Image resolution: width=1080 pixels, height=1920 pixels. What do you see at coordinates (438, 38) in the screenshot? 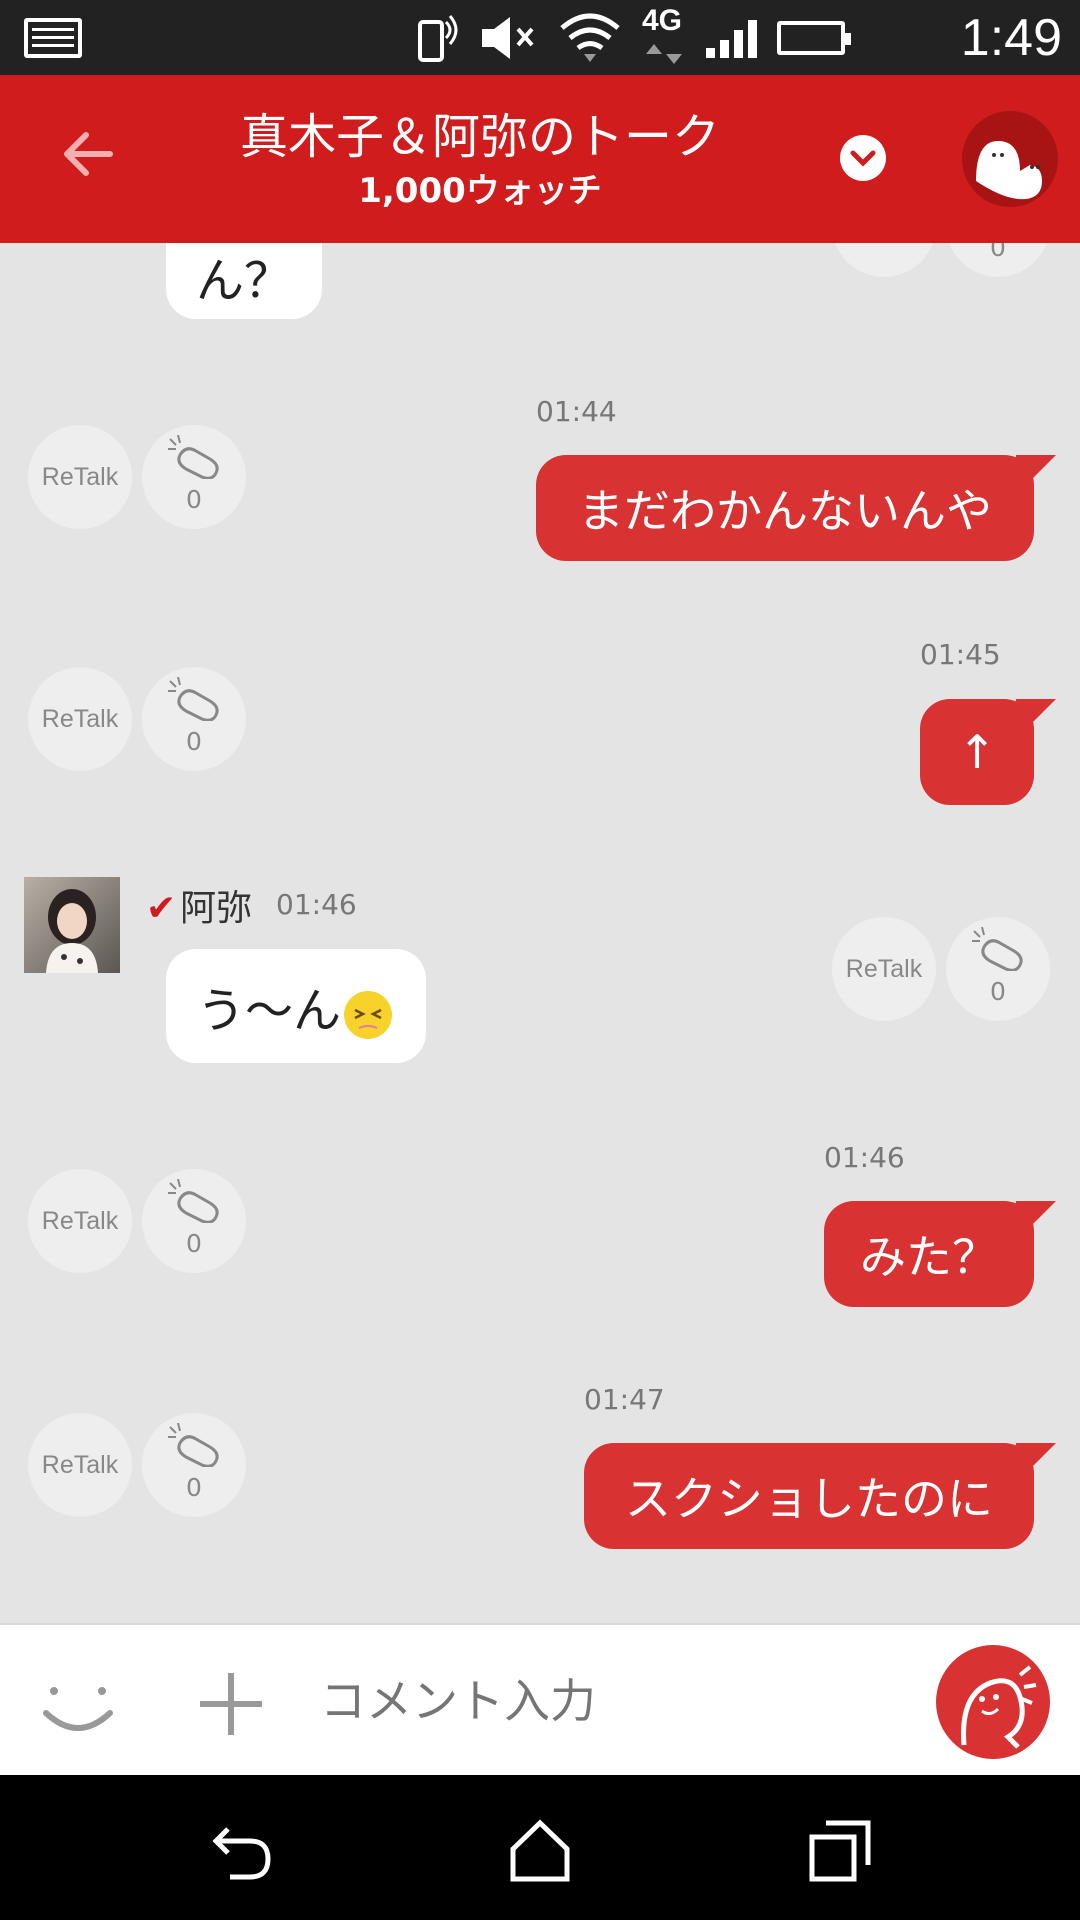
I see `phone-vibrate-icon` at bounding box center [438, 38].